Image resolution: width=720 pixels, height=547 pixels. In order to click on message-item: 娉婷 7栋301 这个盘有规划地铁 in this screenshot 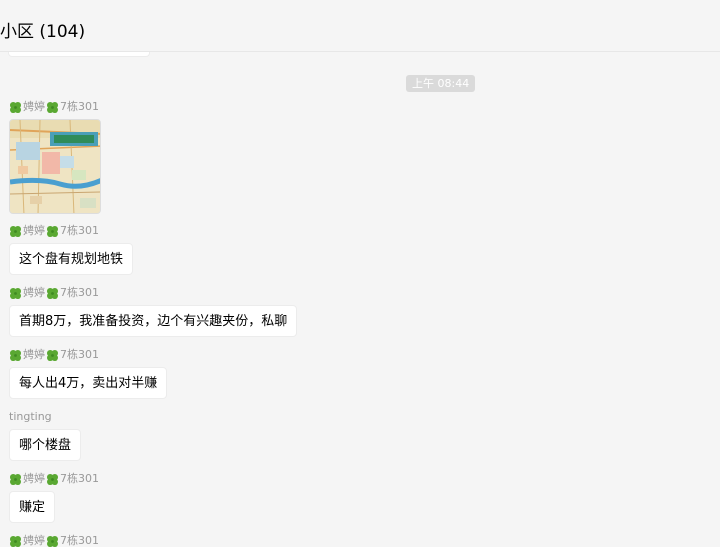, I will do `click(71, 249)`.